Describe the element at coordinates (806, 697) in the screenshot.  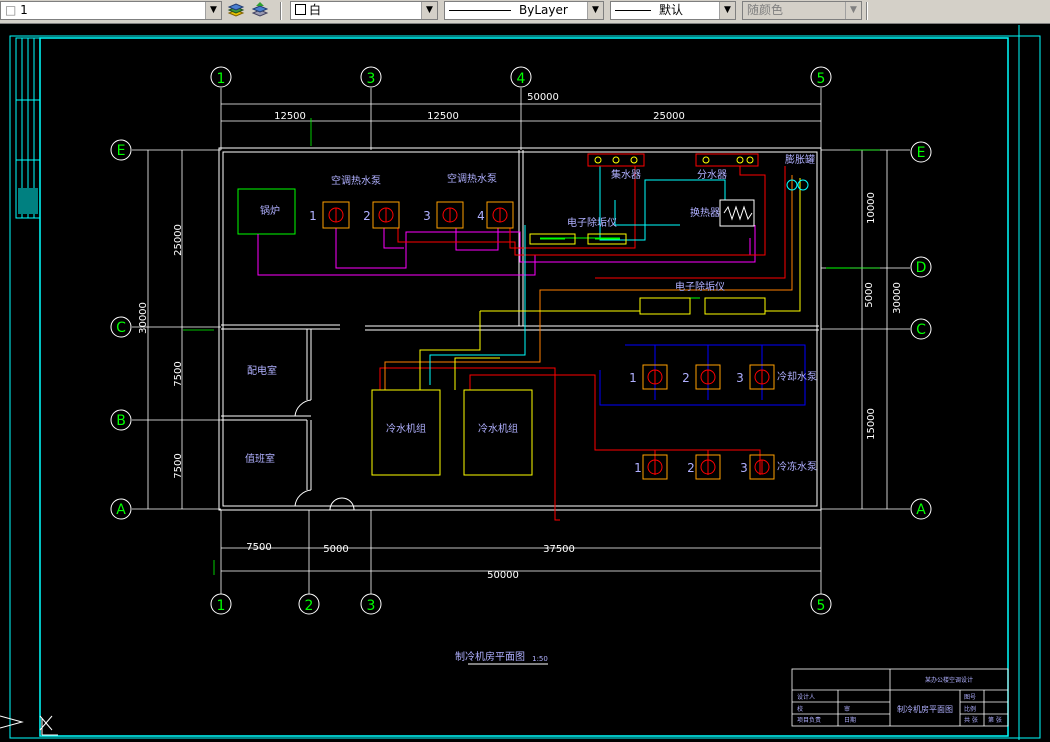
I see `title-block-designer: 设计人` at that location.